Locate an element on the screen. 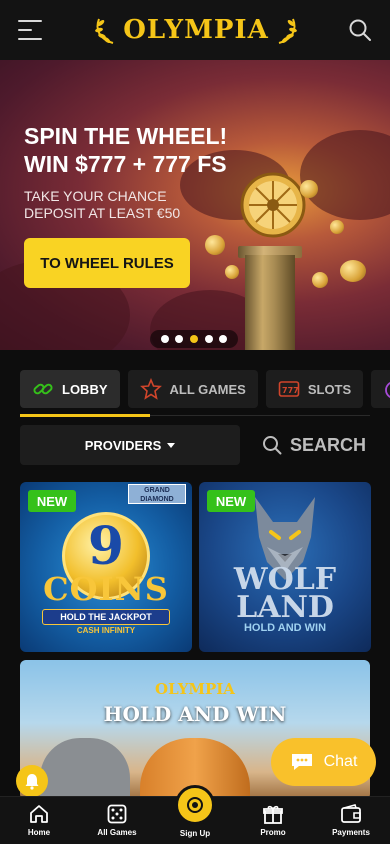  tab-label: LOBBY is located at coordinates (85, 389).